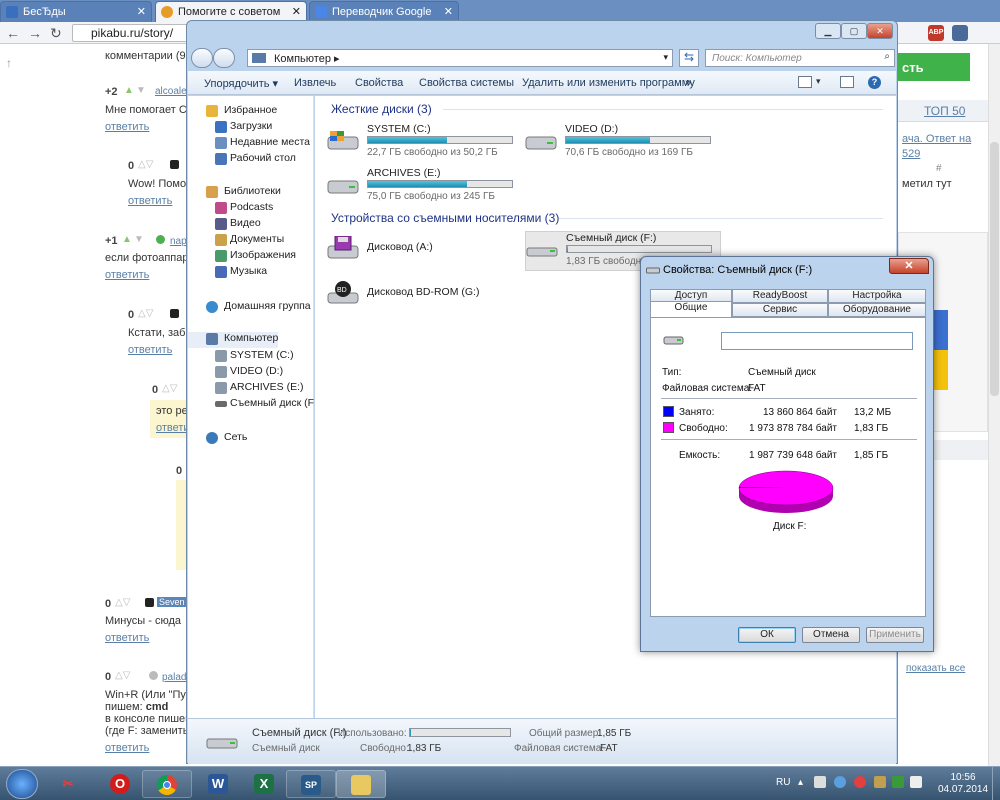  I want to click on close-button: ✕, so click(880, 31).